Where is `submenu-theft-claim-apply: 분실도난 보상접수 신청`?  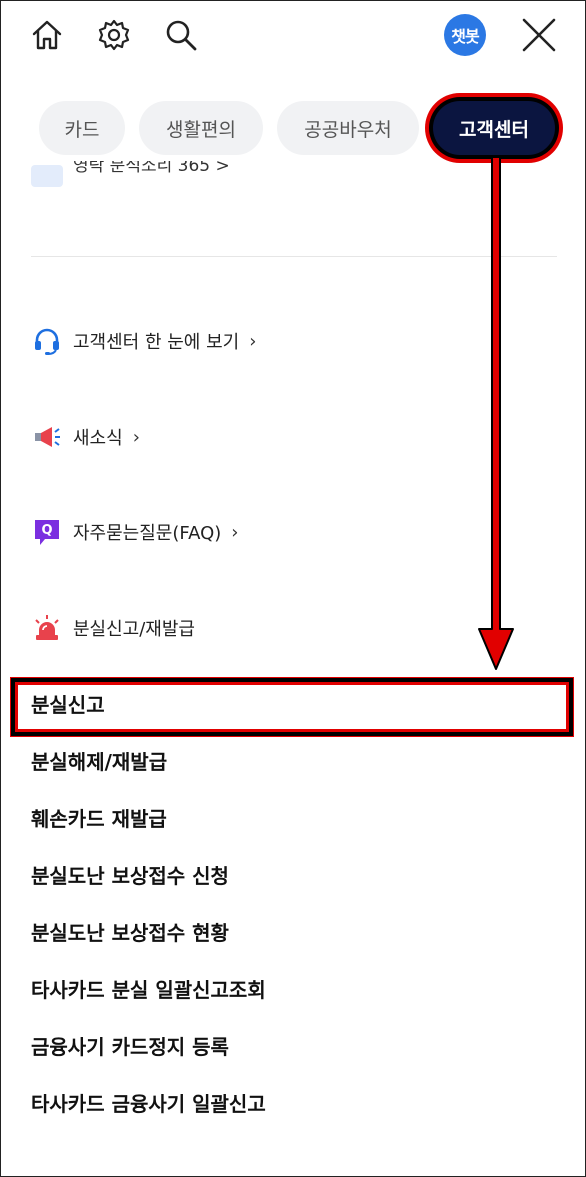
submenu-theft-claim-apply: 분실도난 보상접수 신청 is located at coordinates (130, 876).